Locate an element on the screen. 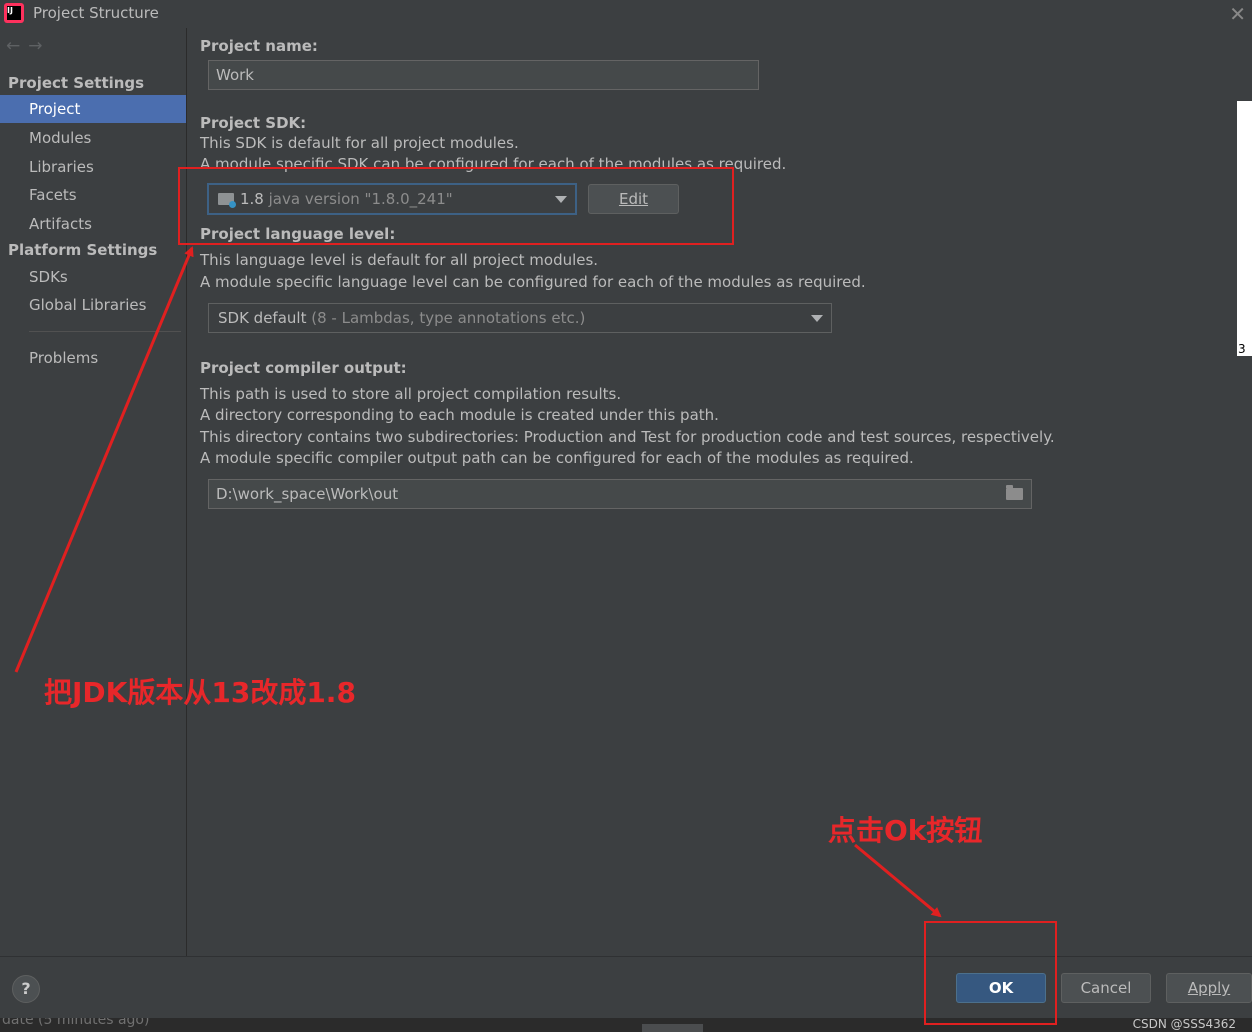 The image size is (1252, 1032). platform-settings-header: Platform Settings is located at coordinates (83, 250).